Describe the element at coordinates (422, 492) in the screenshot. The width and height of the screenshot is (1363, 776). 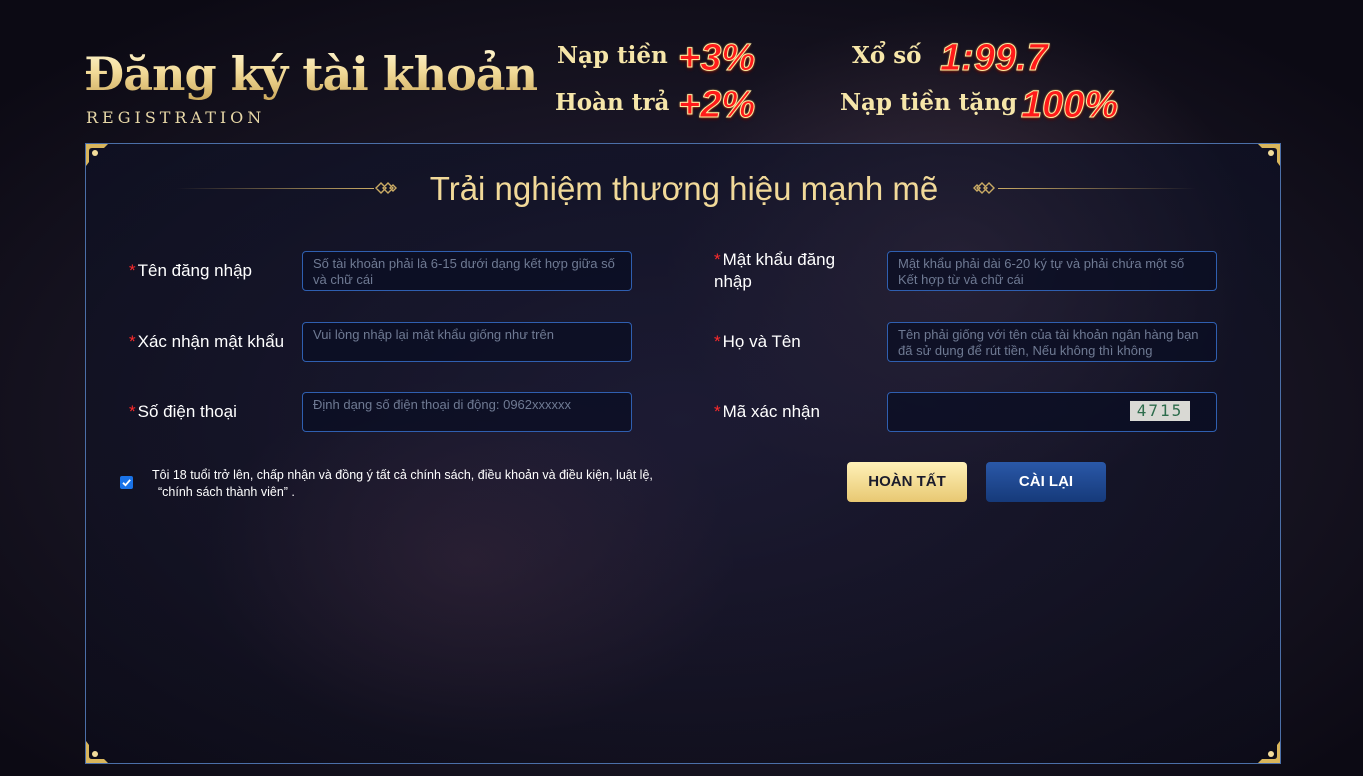
I see `member-policy-link: “chính sách thành viên” .` at that location.